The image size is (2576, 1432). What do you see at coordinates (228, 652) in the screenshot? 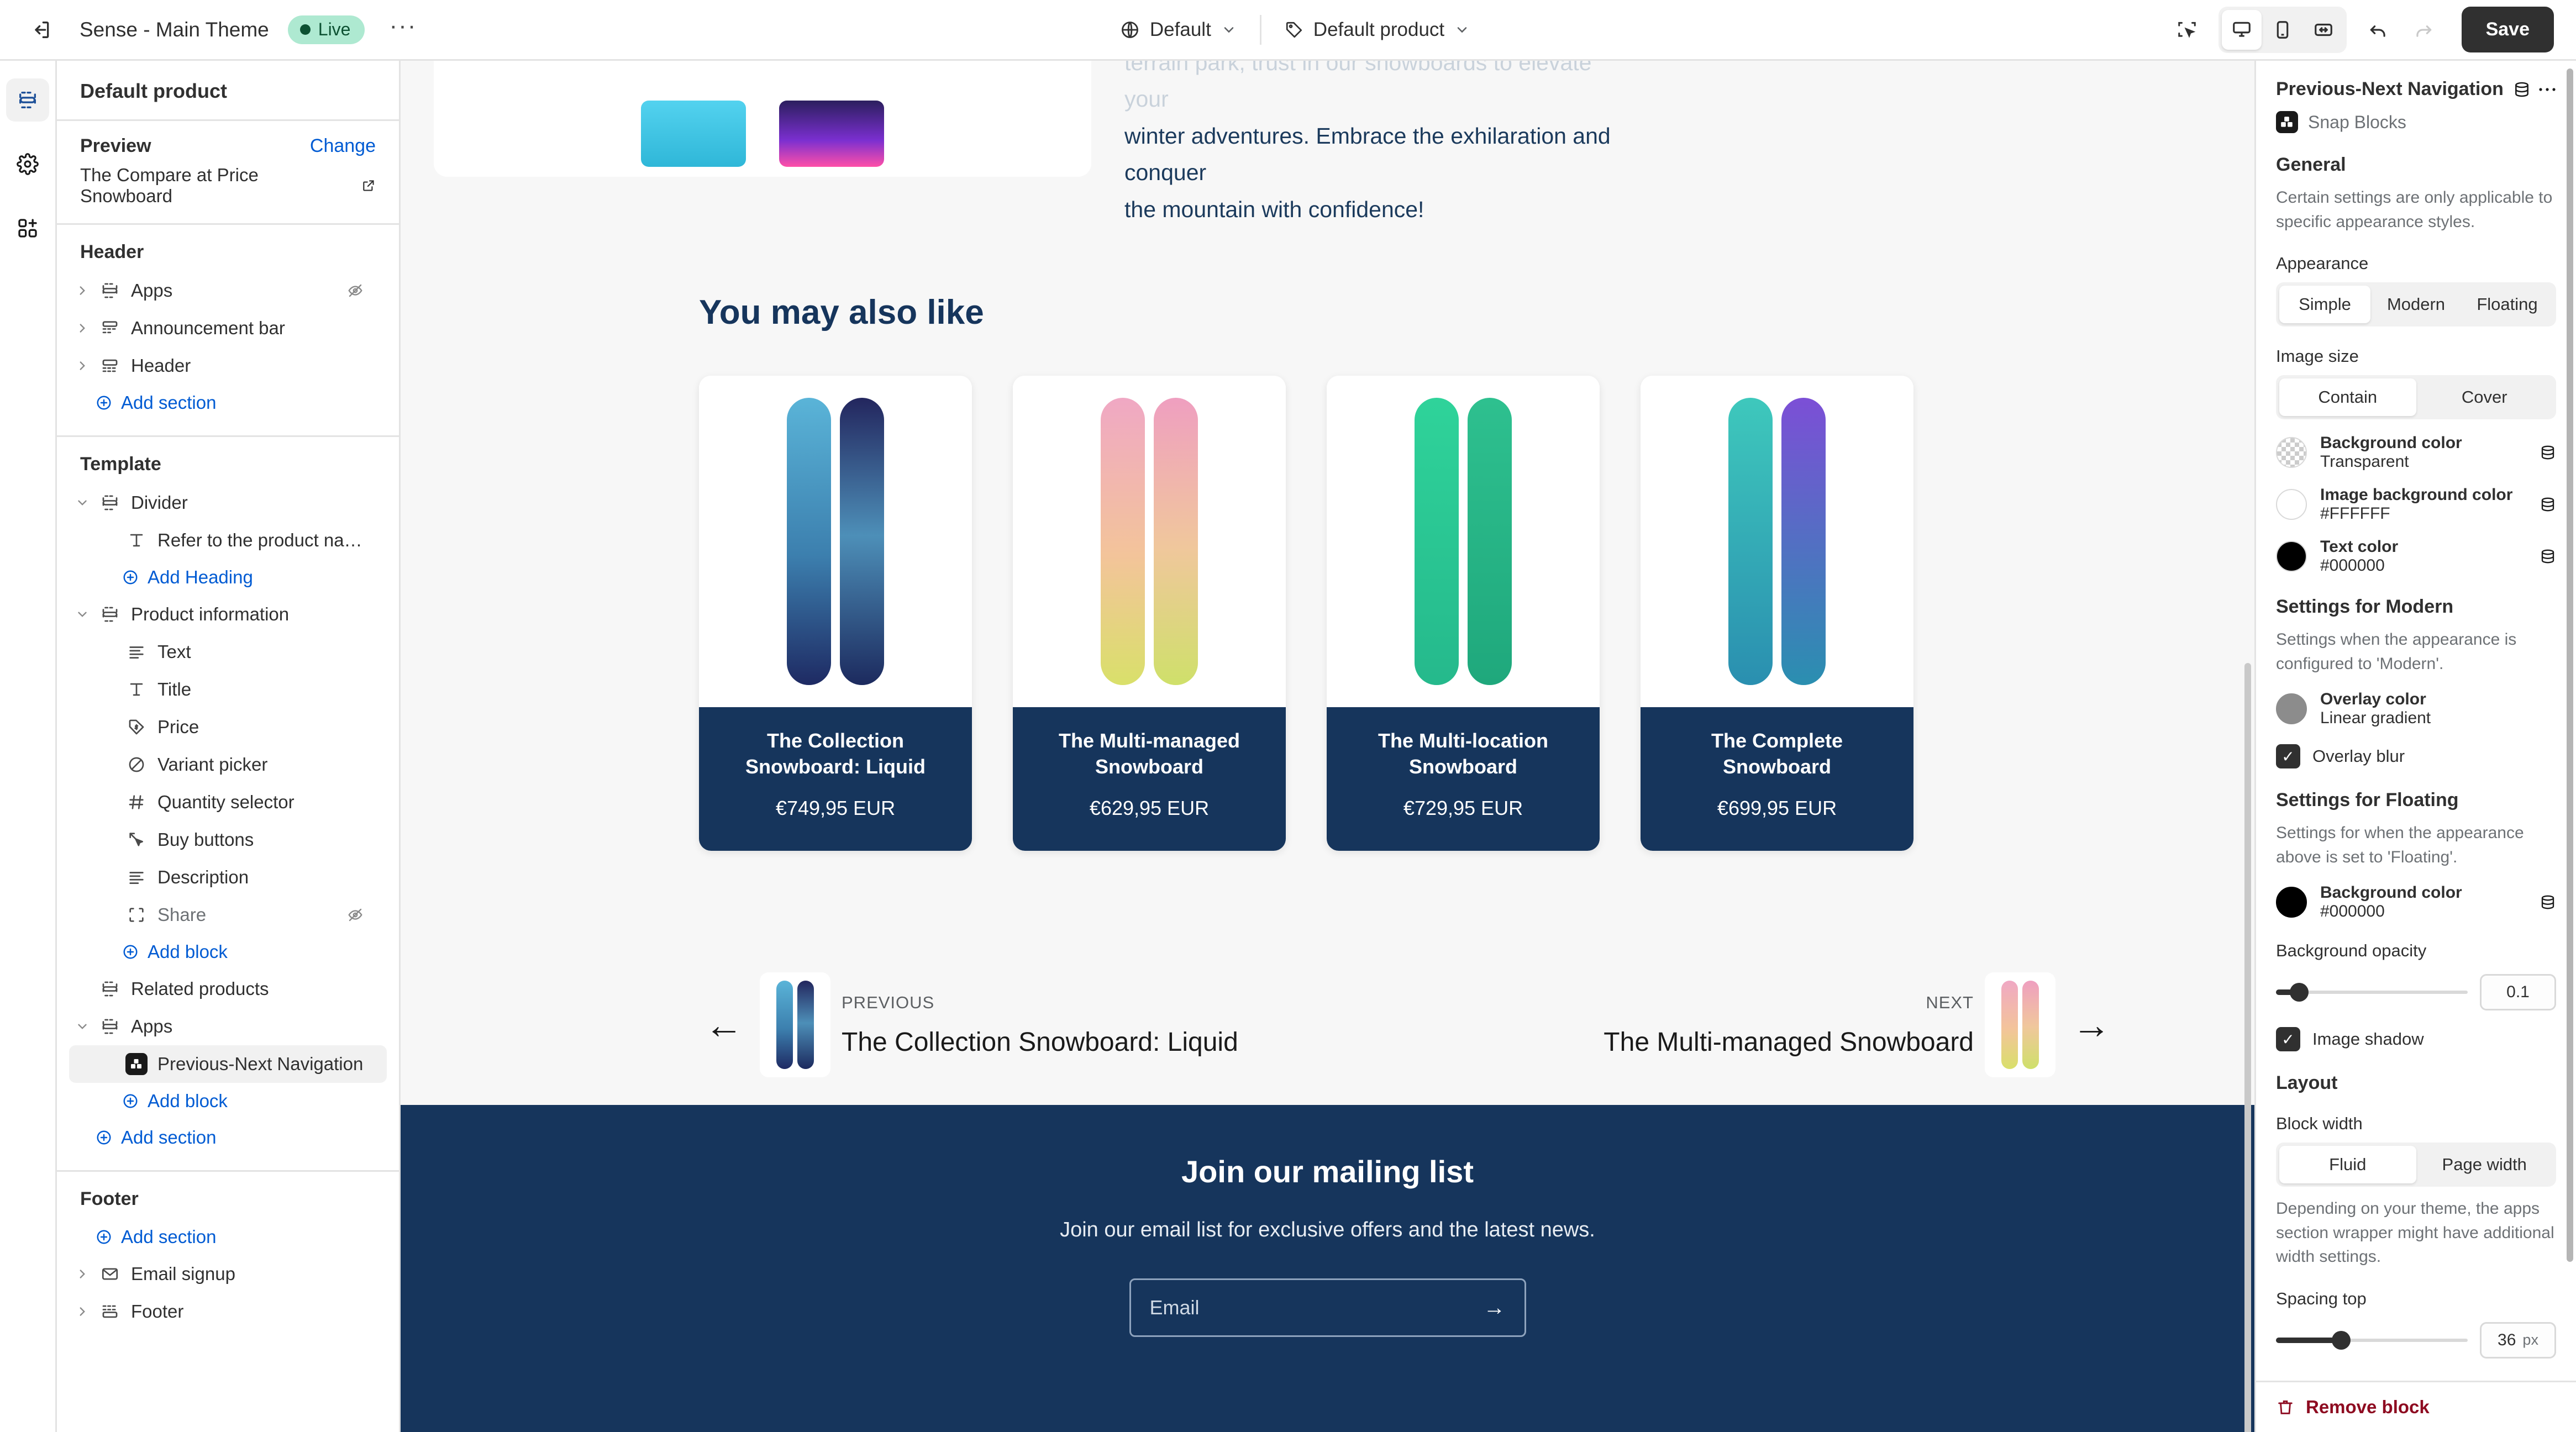
I see `sidebar-item-text: Text` at bounding box center [228, 652].